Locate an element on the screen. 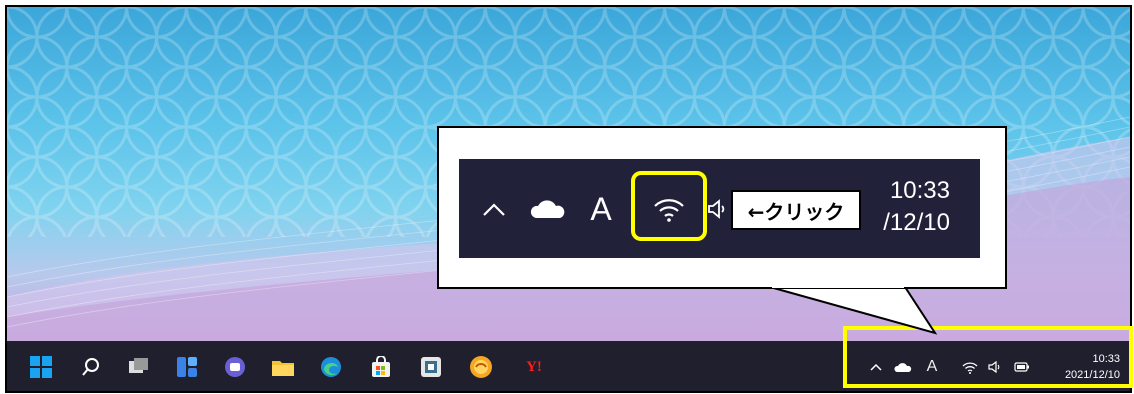 This screenshot has height=394, width=1134. zoom-clock: 10:33 /12/10 is located at coordinates (916, 207).